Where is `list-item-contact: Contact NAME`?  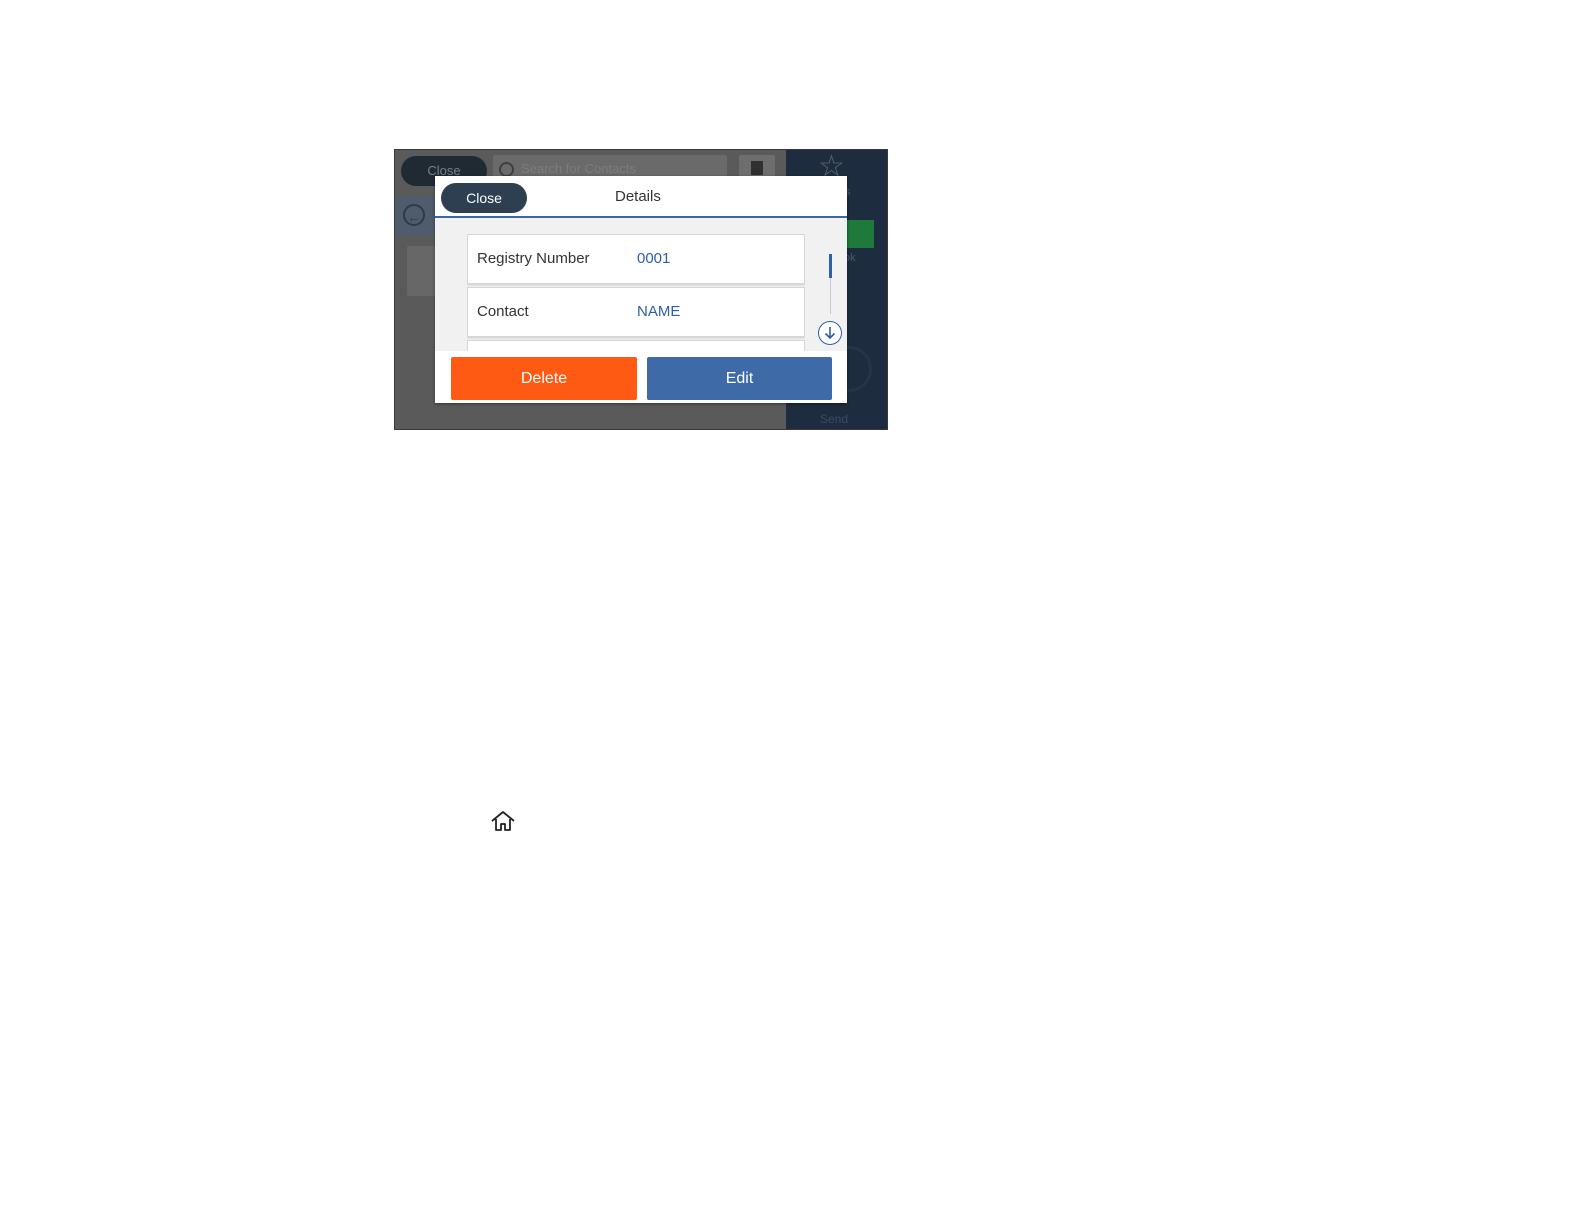 list-item-contact: Contact NAME is located at coordinates (636, 312).